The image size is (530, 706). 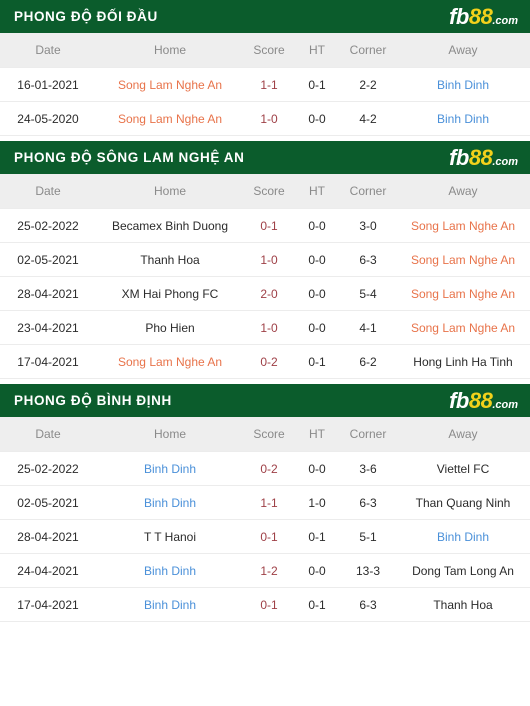 What do you see at coordinates (48, 84) in the screenshot?
I see `cell-date: 16-01-2021` at bounding box center [48, 84].